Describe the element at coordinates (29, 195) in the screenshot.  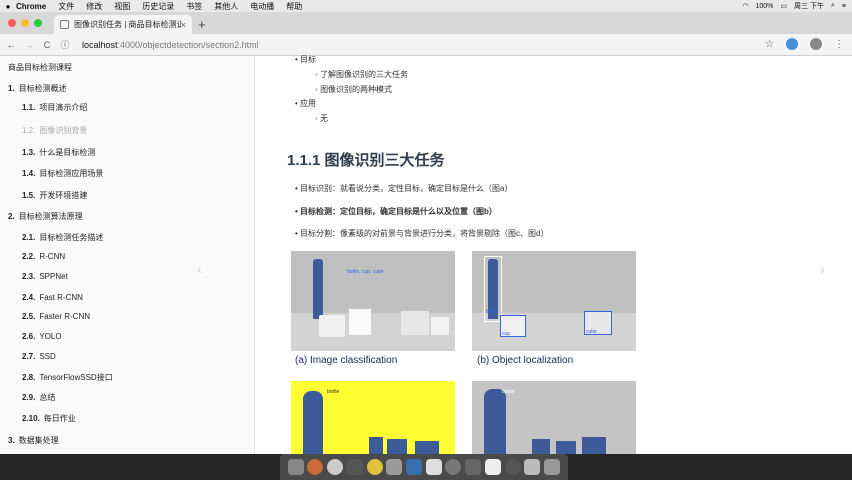
I see `toc-num: 1.5.` at that location.